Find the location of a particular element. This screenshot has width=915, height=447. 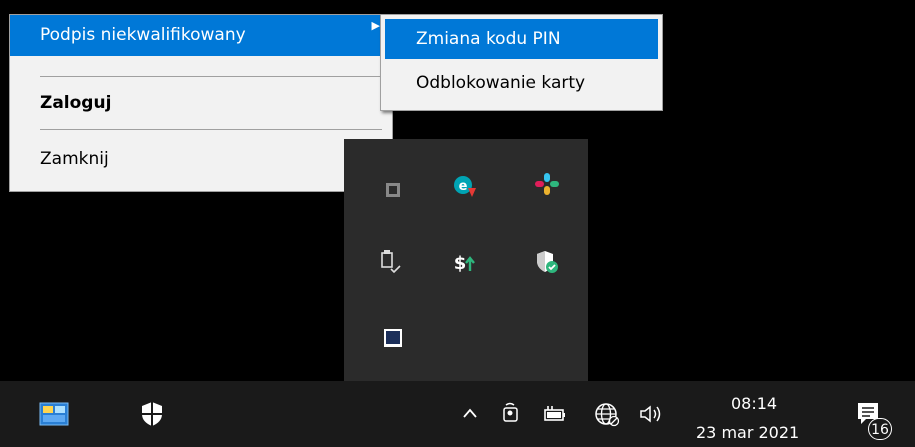

tray-overflow-panel: e $ is located at coordinates (466, 260).